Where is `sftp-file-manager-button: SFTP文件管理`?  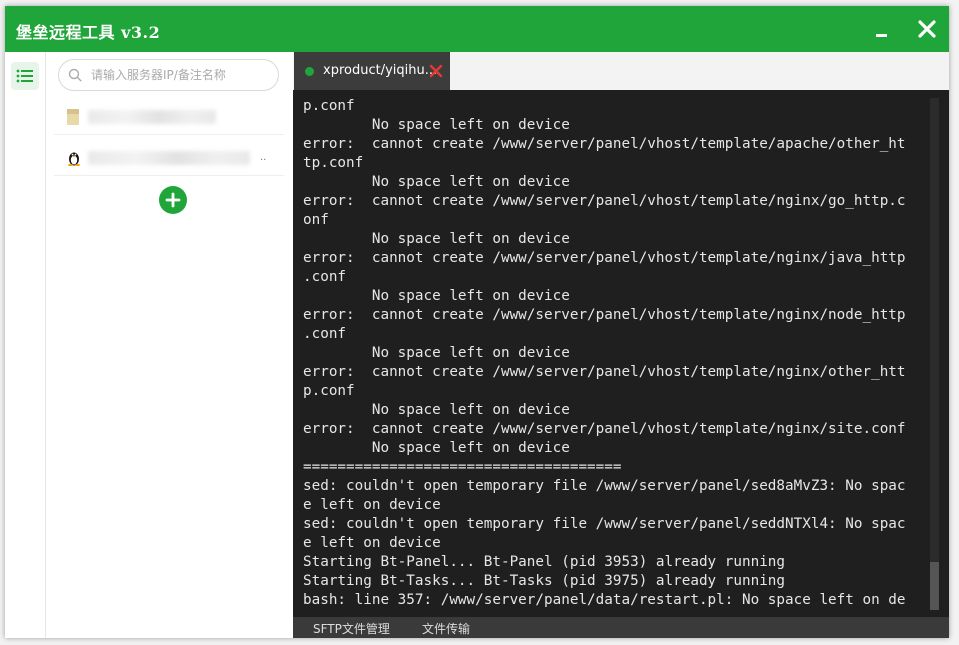
sftp-file-manager-button: SFTP文件管理 is located at coordinates (351, 628).